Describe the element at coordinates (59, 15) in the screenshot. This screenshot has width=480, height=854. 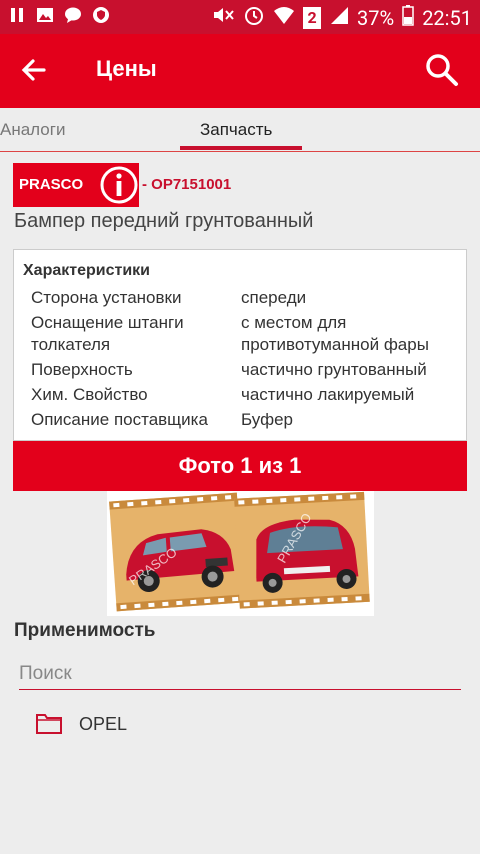
I see `status-bar-notifications` at that location.